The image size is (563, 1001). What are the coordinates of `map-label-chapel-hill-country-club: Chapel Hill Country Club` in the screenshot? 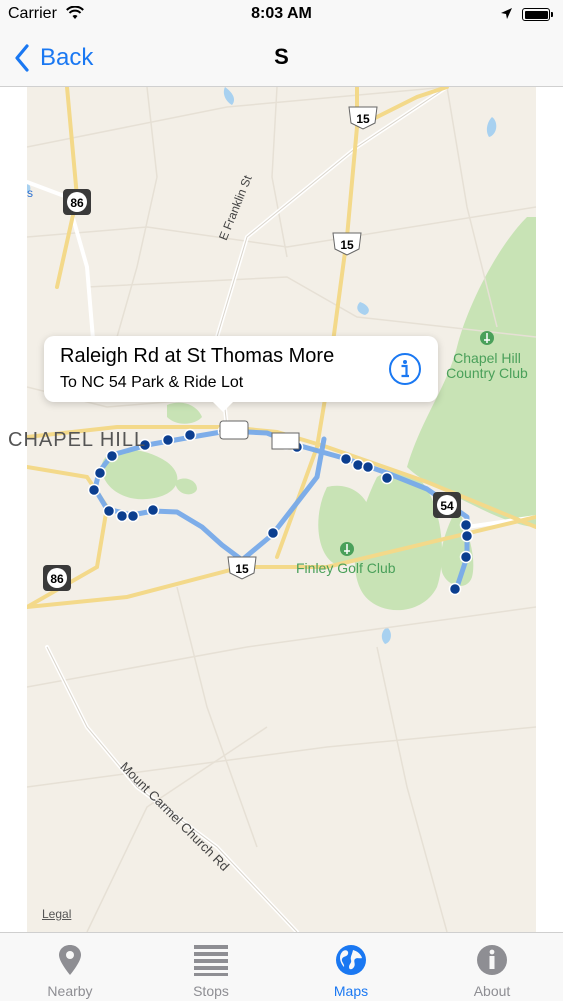 It's located at (487, 365).